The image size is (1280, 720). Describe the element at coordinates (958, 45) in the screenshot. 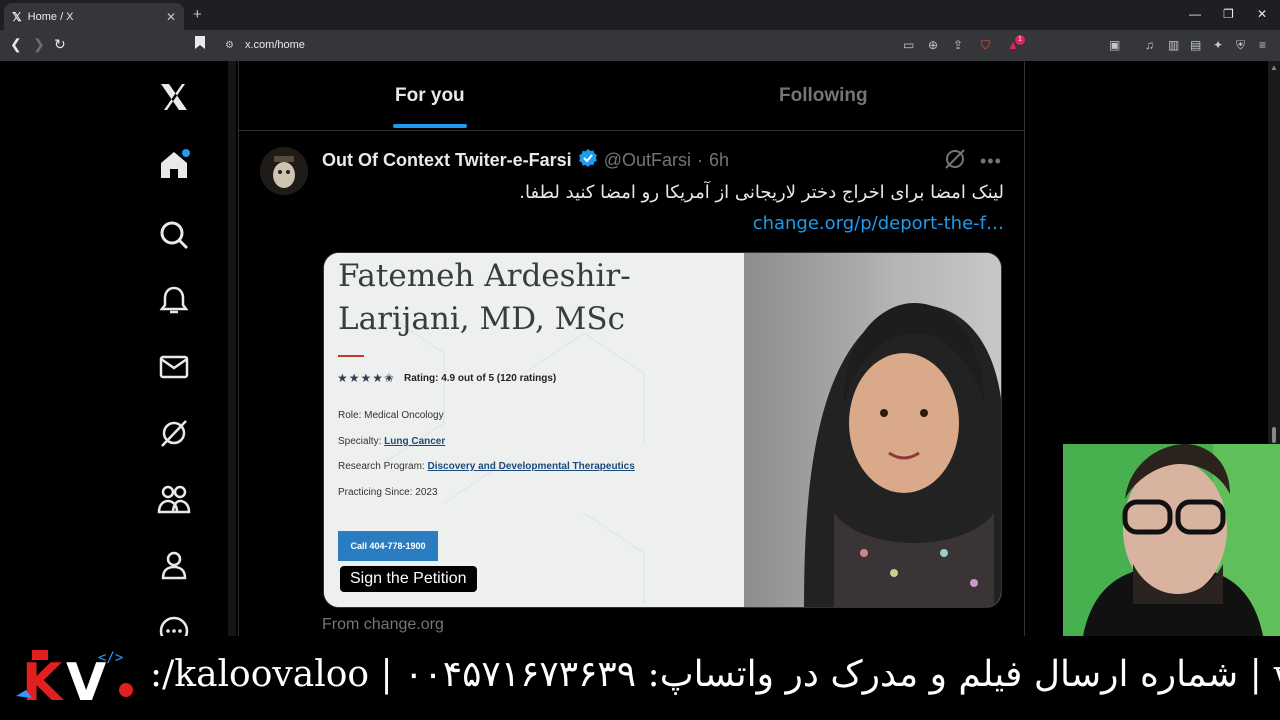

I see `share-icon: ⇪` at that location.